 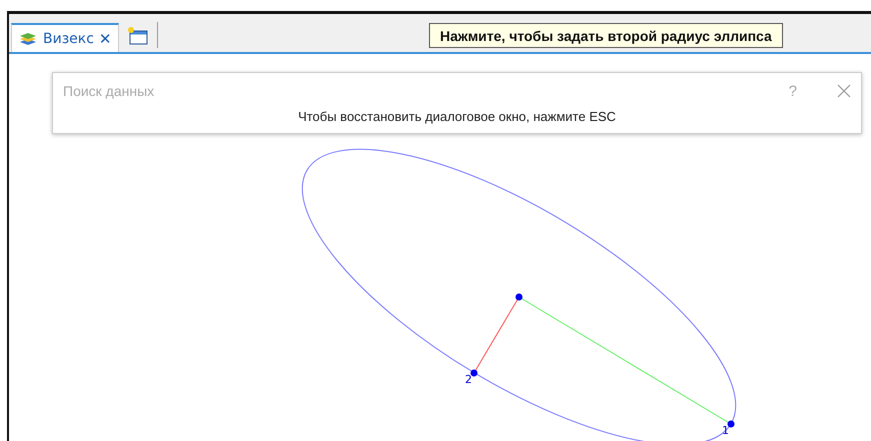 I want to click on new-window-icon, so click(x=137, y=36).